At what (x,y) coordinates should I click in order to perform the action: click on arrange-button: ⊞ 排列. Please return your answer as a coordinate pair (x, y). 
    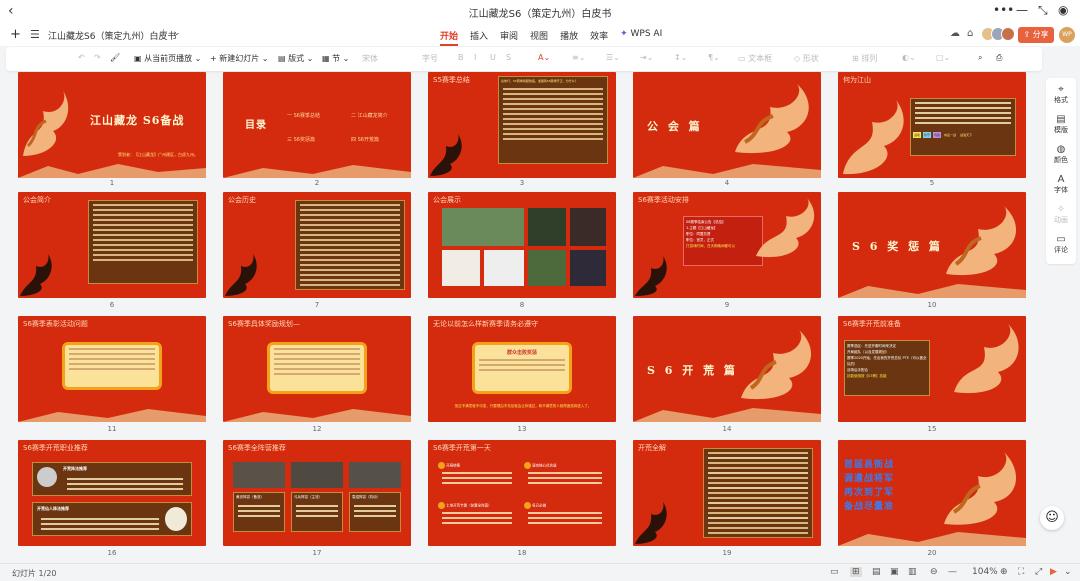
    Looking at the image, I should click on (864, 58).